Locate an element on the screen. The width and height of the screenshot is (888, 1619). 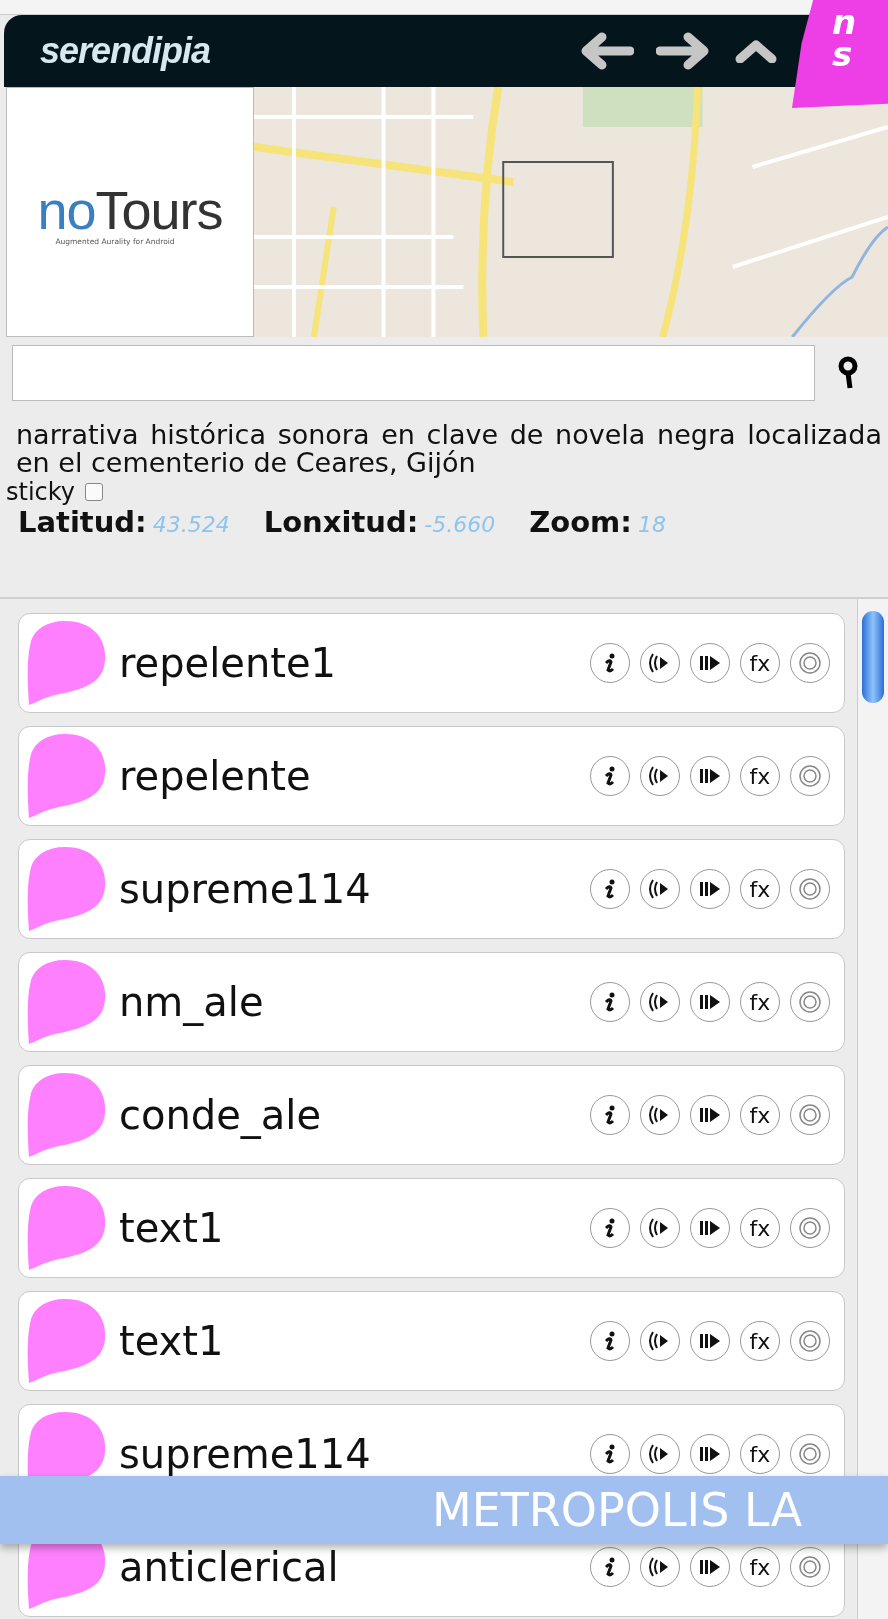
coord-value: -5.660 is located at coordinates (460, 524).